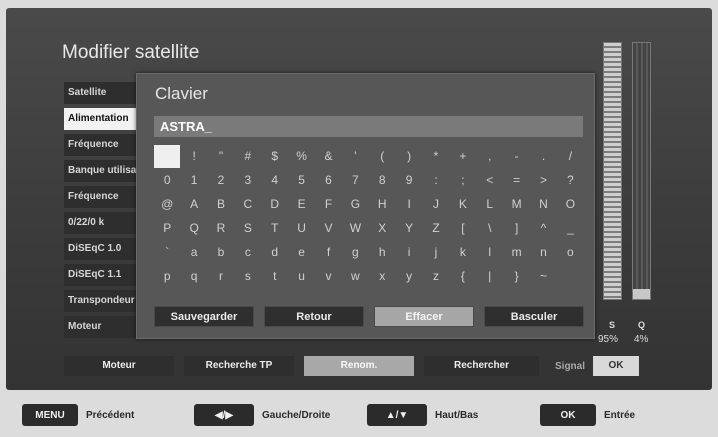 The height and width of the screenshot is (437, 718). What do you see at coordinates (355, 204) in the screenshot?
I see `key: G` at bounding box center [355, 204].